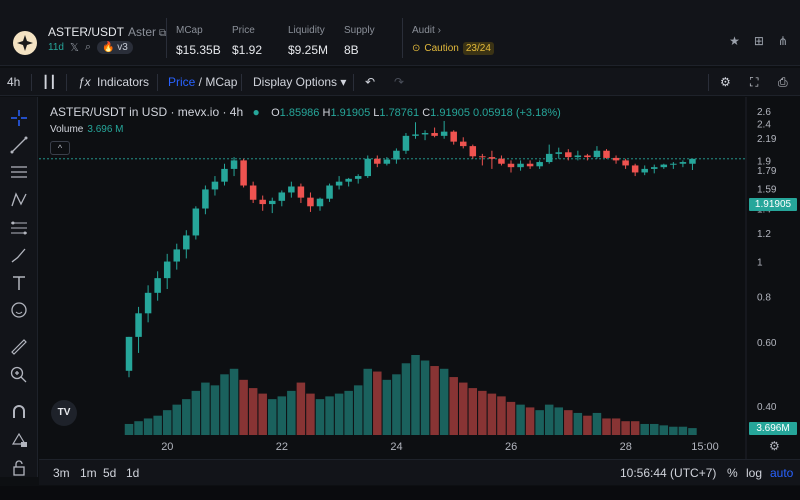 This screenshot has width=800, height=500. I want to click on magnet-icon, so click(19, 412).